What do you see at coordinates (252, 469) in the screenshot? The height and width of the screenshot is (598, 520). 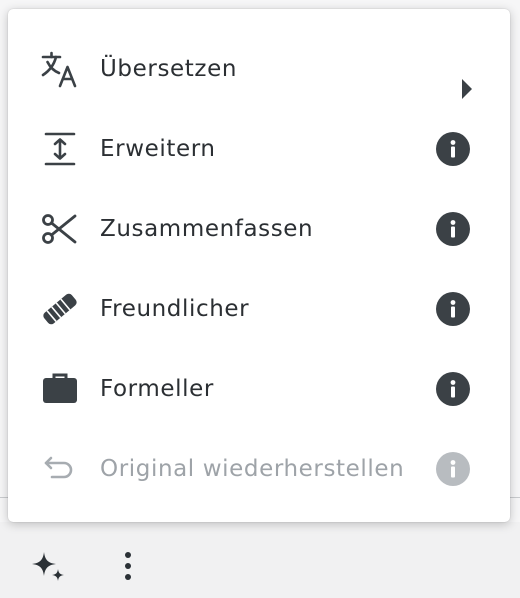 I see `menu-item-label: Original wiederherstellen` at bounding box center [252, 469].